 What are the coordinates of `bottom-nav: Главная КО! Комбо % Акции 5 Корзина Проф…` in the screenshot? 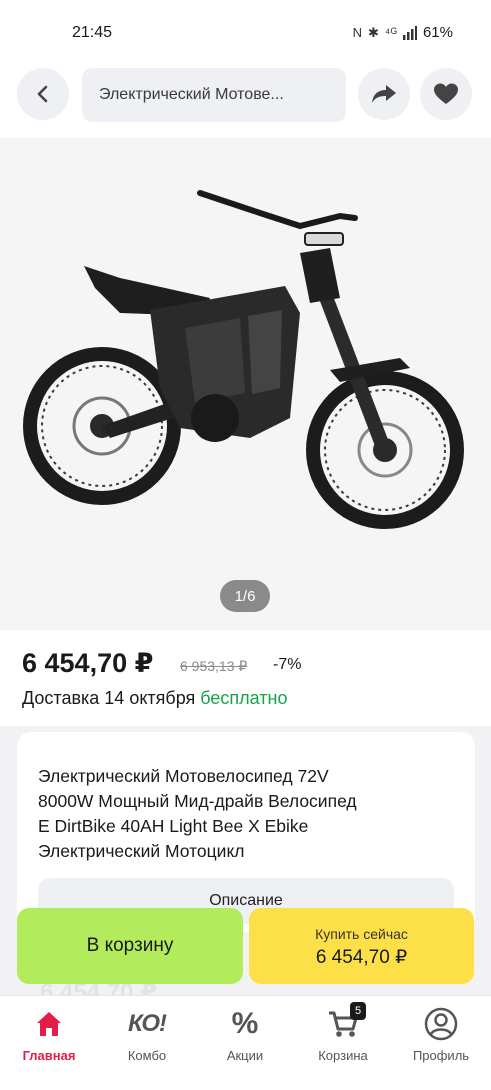 It's located at (245, 1042).